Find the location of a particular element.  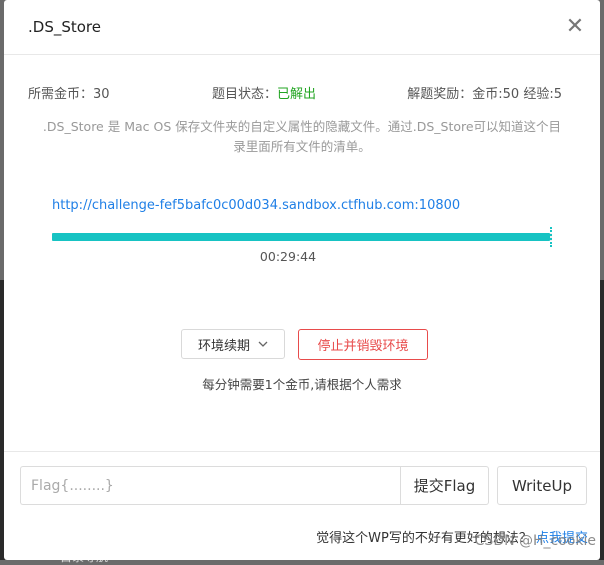

status-label: 题目状态： is located at coordinates (245, 94).